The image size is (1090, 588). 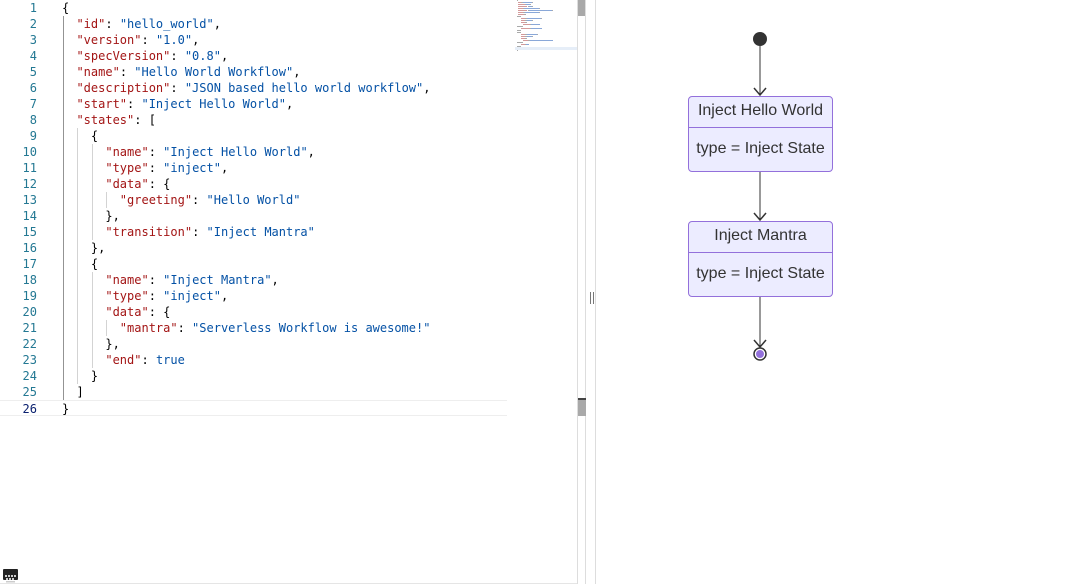 I want to click on json-string: "Inject Hello World", so click(x=213, y=104).